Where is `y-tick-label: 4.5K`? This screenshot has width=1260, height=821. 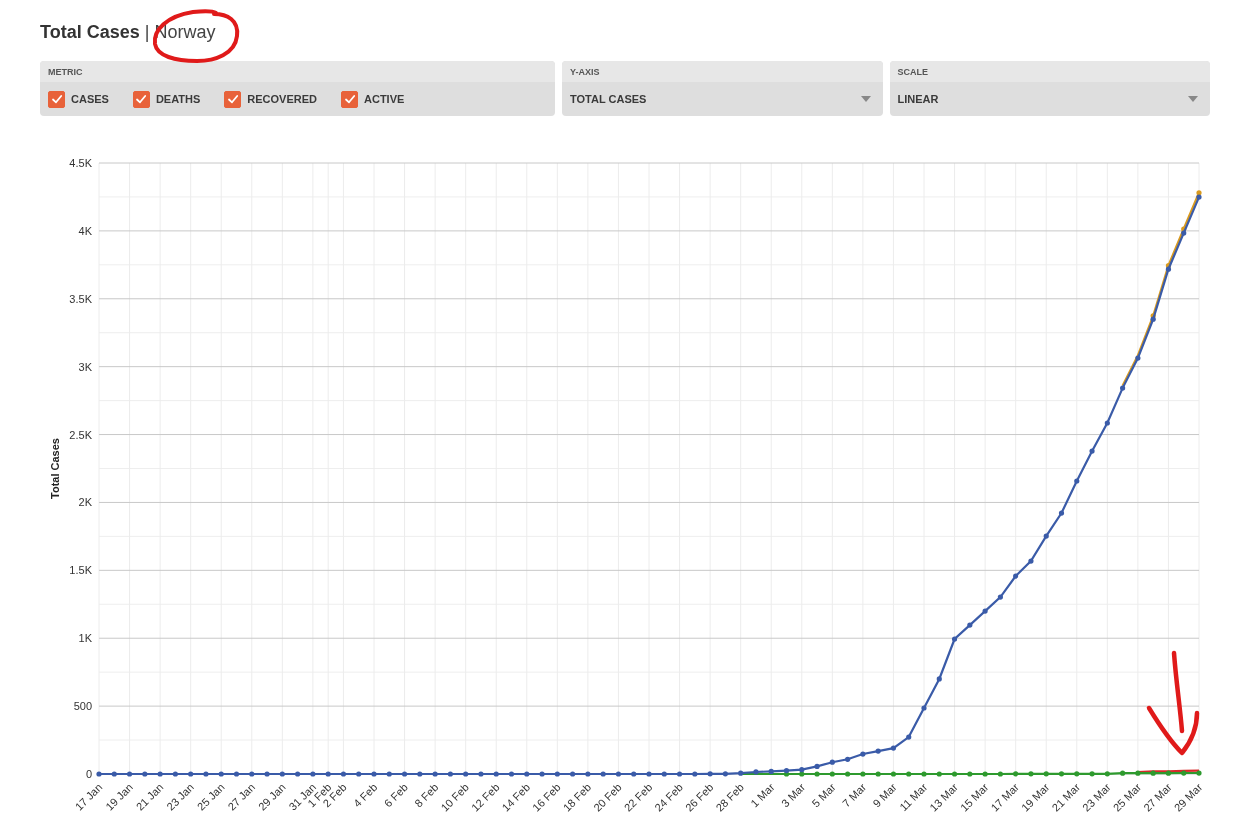
y-tick-label: 4.5K is located at coordinates (80, 163).